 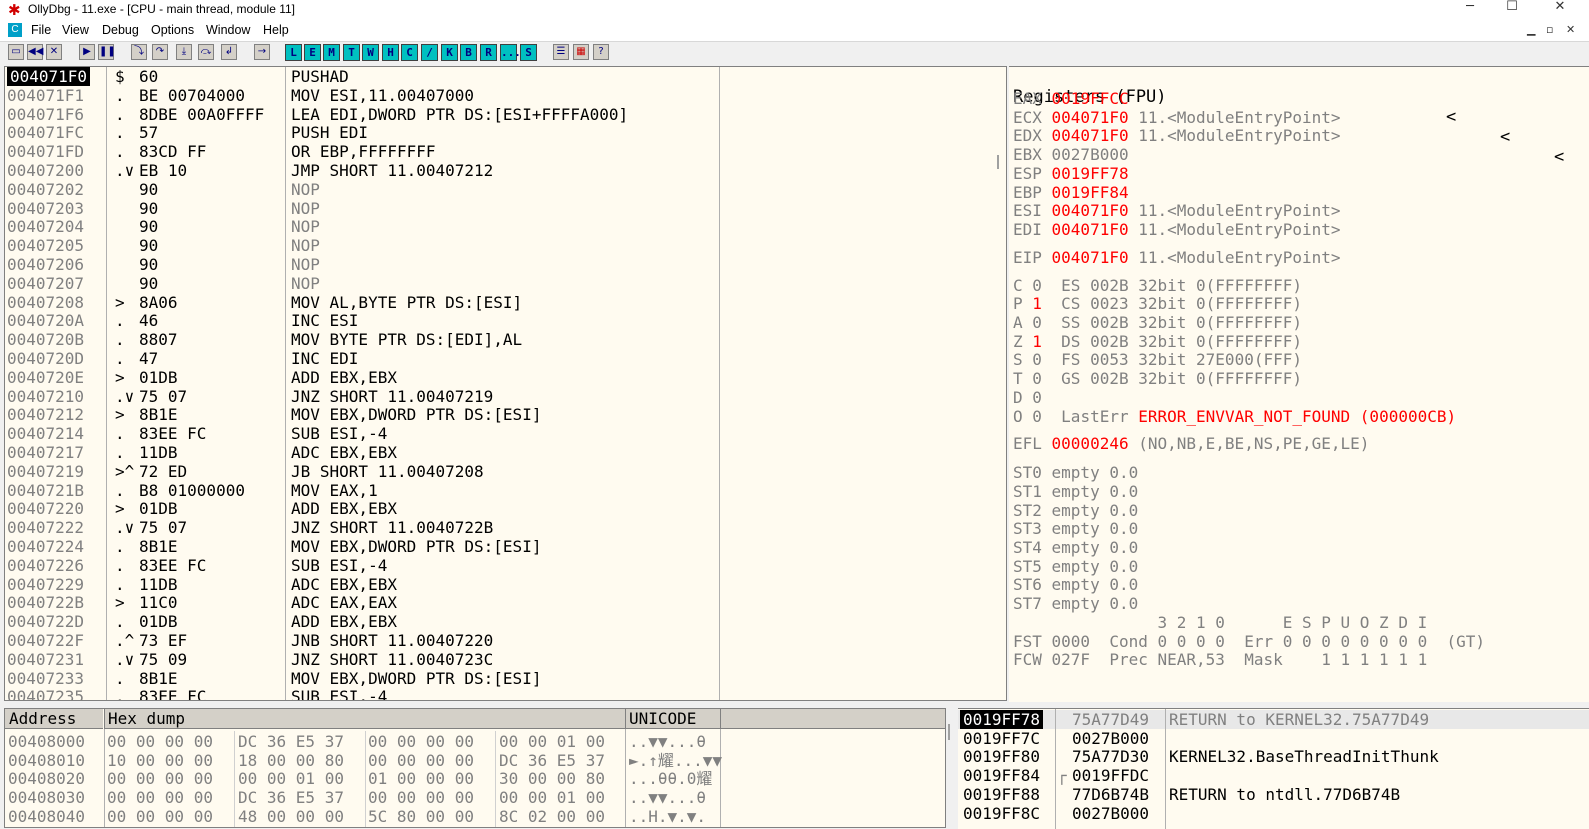 I want to click on register-value: 0019FF78, so click(x=1090, y=173).